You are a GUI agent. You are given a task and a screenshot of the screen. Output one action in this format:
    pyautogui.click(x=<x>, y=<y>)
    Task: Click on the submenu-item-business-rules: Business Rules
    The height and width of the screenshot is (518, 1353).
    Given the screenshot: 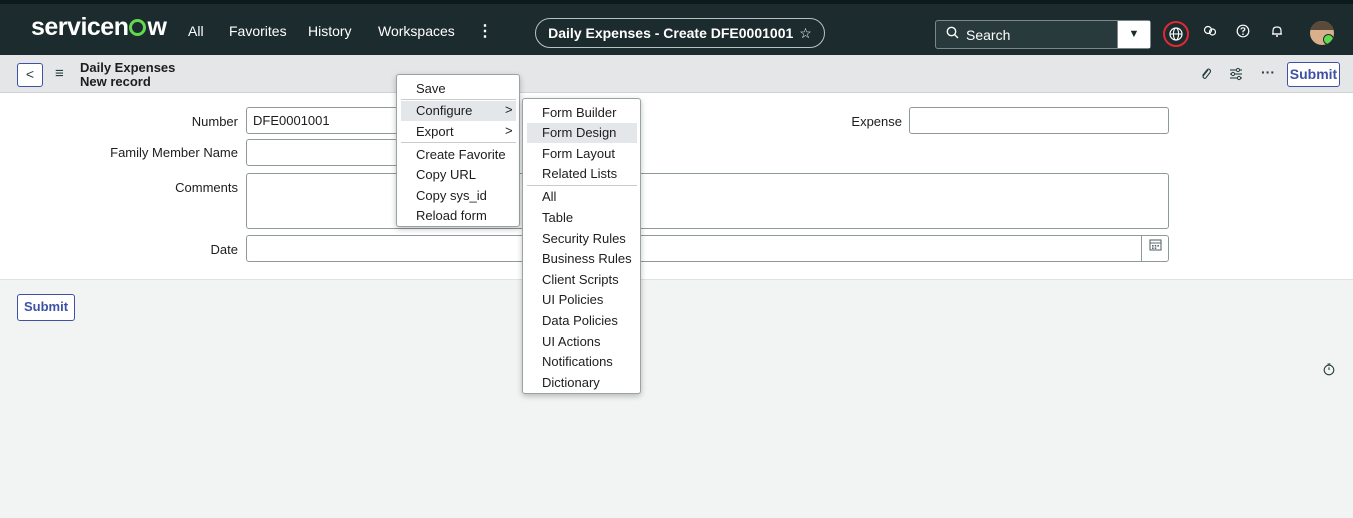 What is the action you would take?
    pyautogui.click(x=587, y=258)
    